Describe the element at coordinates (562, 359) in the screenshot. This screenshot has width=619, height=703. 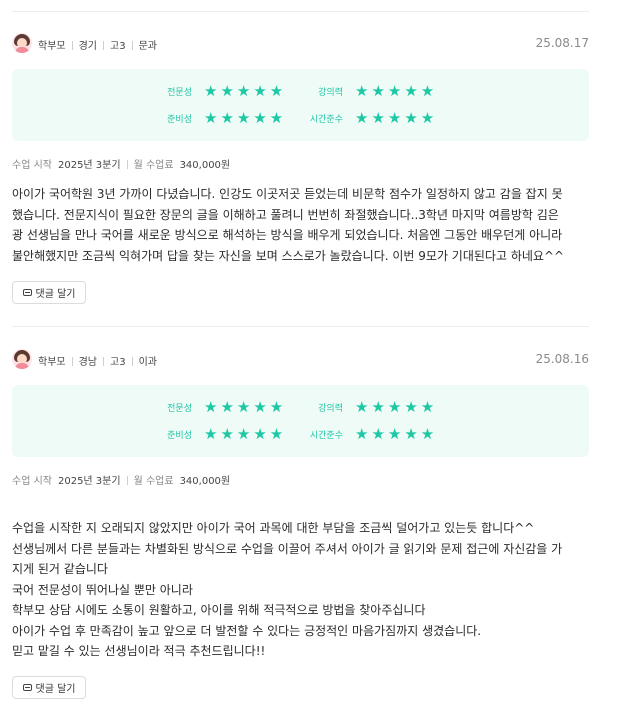
I see `review-date: 25.08.16` at that location.